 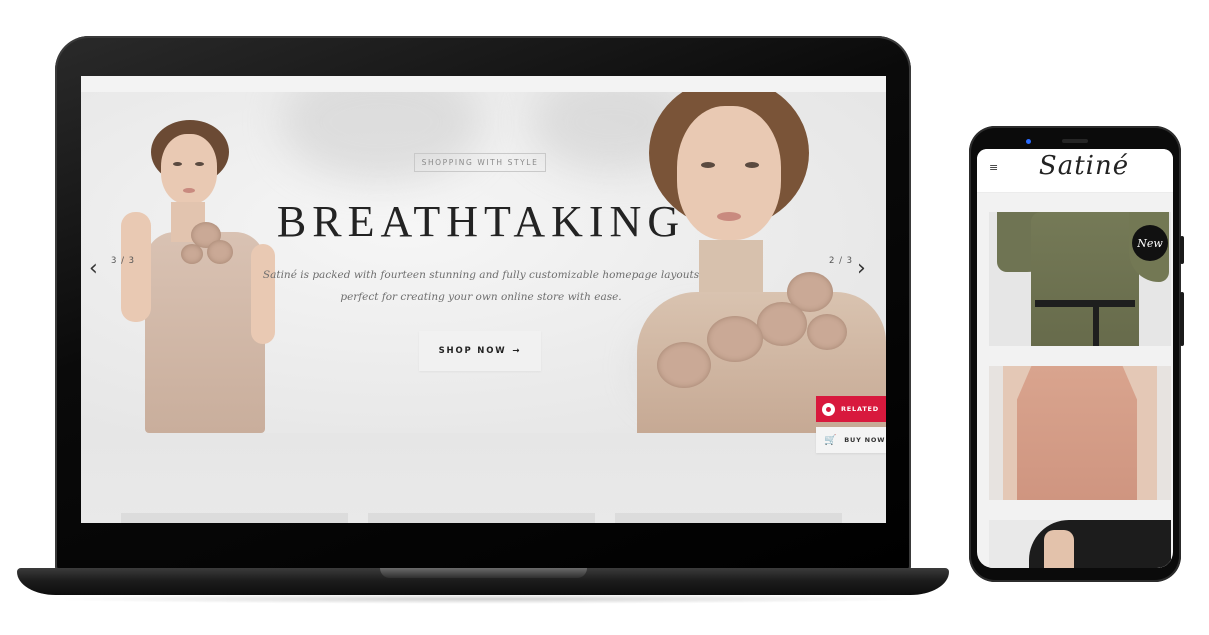 What do you see at coordinates (483, 573) in the screenshot?
I see `laptop-hinge-notch` at bounding box center [483, 573].